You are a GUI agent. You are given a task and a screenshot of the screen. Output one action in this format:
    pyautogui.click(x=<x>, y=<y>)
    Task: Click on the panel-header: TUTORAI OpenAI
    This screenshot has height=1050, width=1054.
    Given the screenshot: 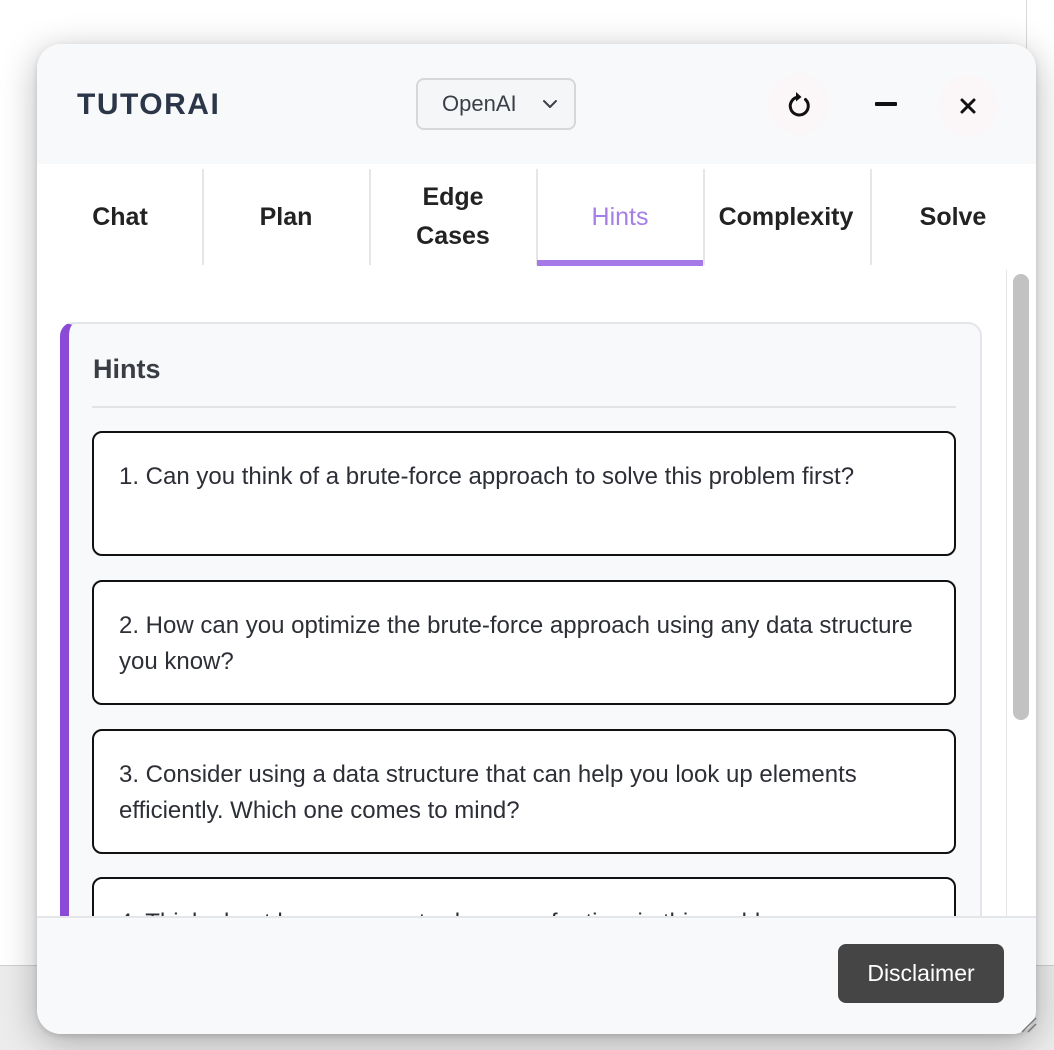 What is the action you would take?
    pyautogui.click(x=536, y=104)
    